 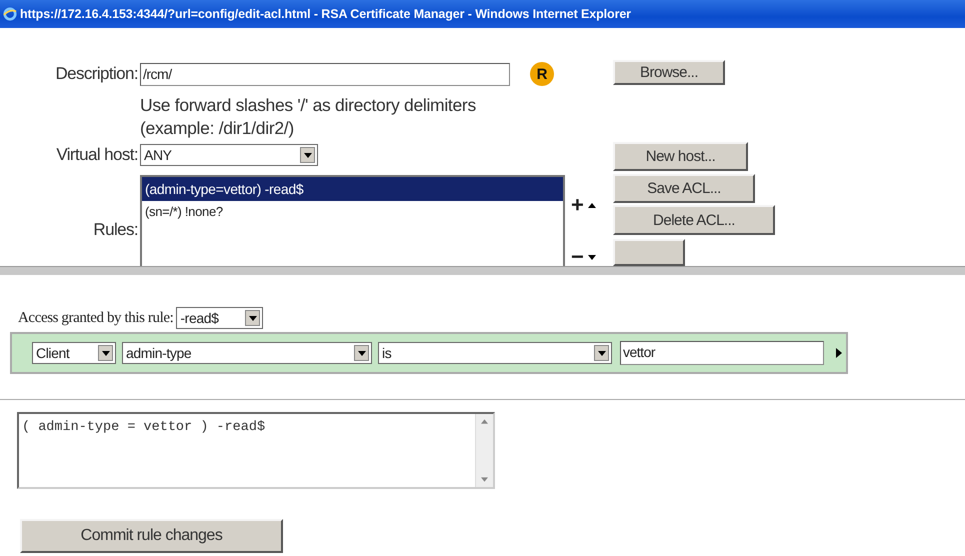 I want to click on cut-off-button, so click(x=649, y=252).